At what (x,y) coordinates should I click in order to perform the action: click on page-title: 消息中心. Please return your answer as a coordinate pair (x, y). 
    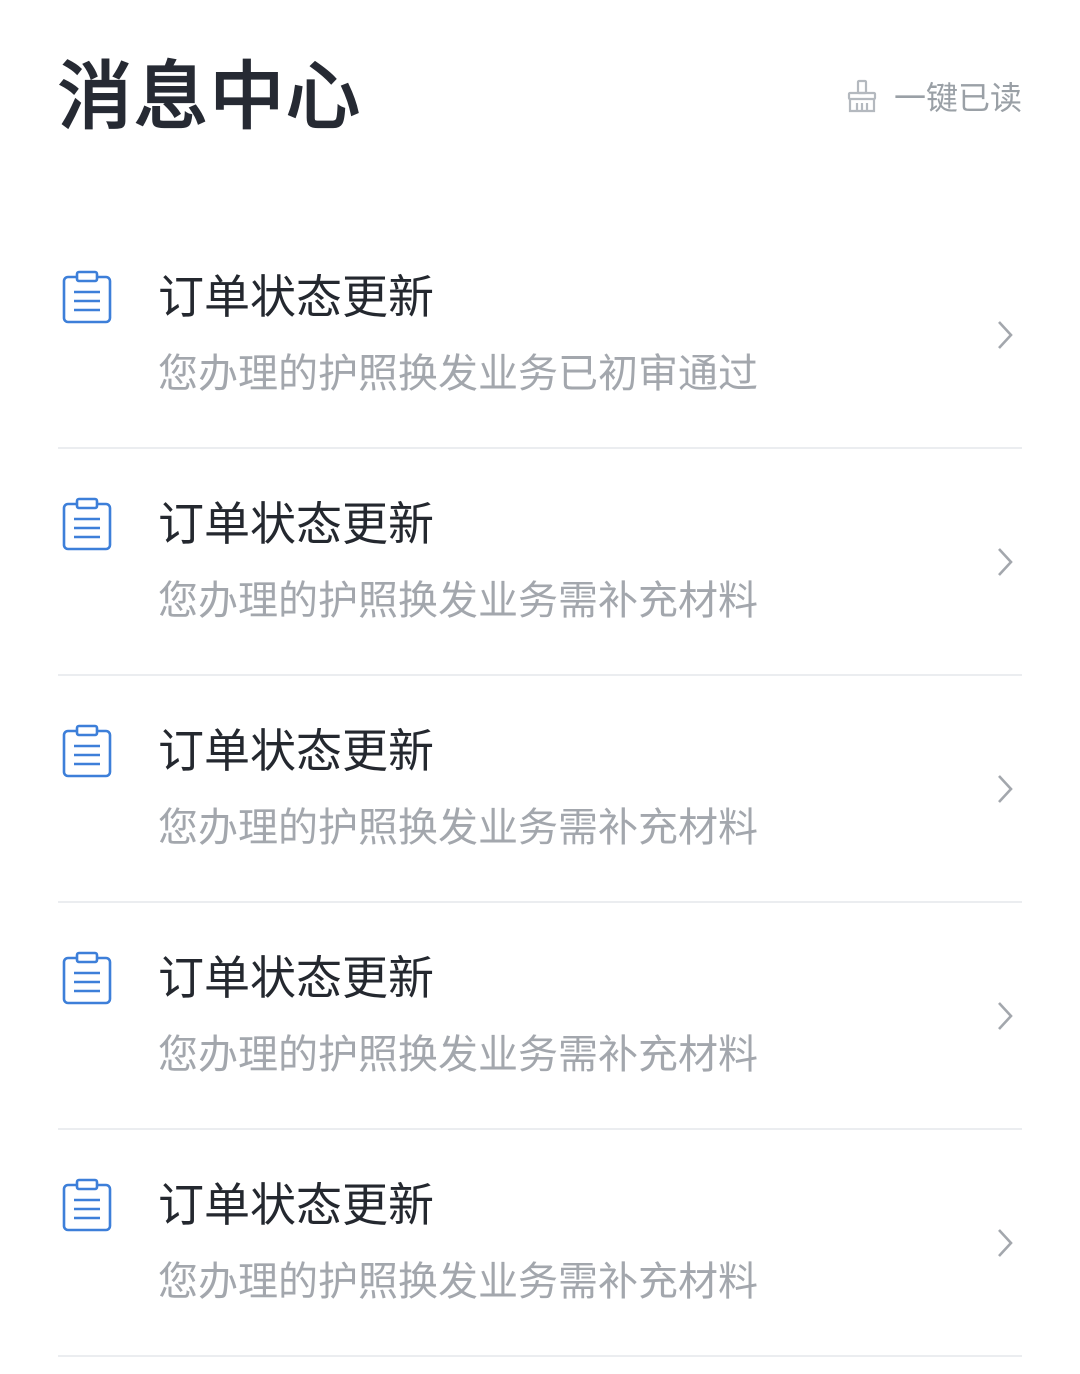
    Looking at the image, I should click on (210, 97).